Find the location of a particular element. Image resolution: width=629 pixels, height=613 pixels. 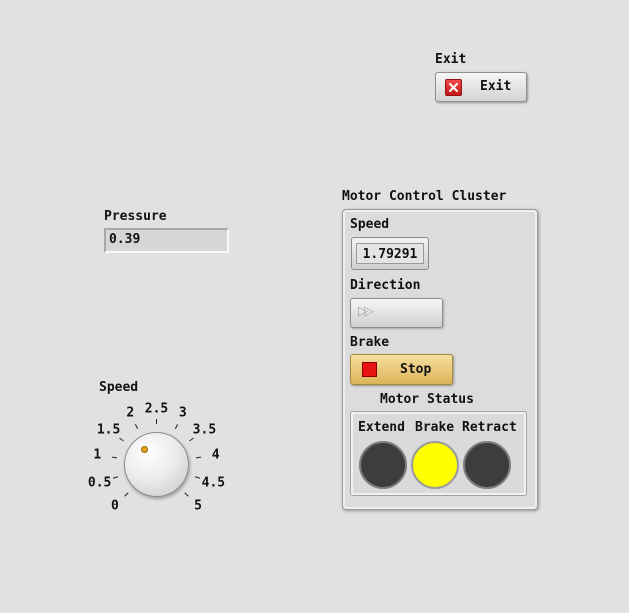

fast-forward-icon: ▷▷ is located at coordinates (366, 311).